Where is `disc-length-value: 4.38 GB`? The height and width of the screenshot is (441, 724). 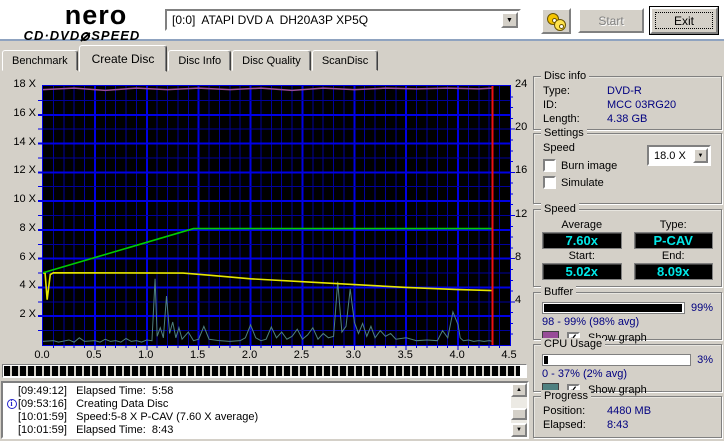
disc-length-value: 4.38 GB is located at coordinates (627, 119).